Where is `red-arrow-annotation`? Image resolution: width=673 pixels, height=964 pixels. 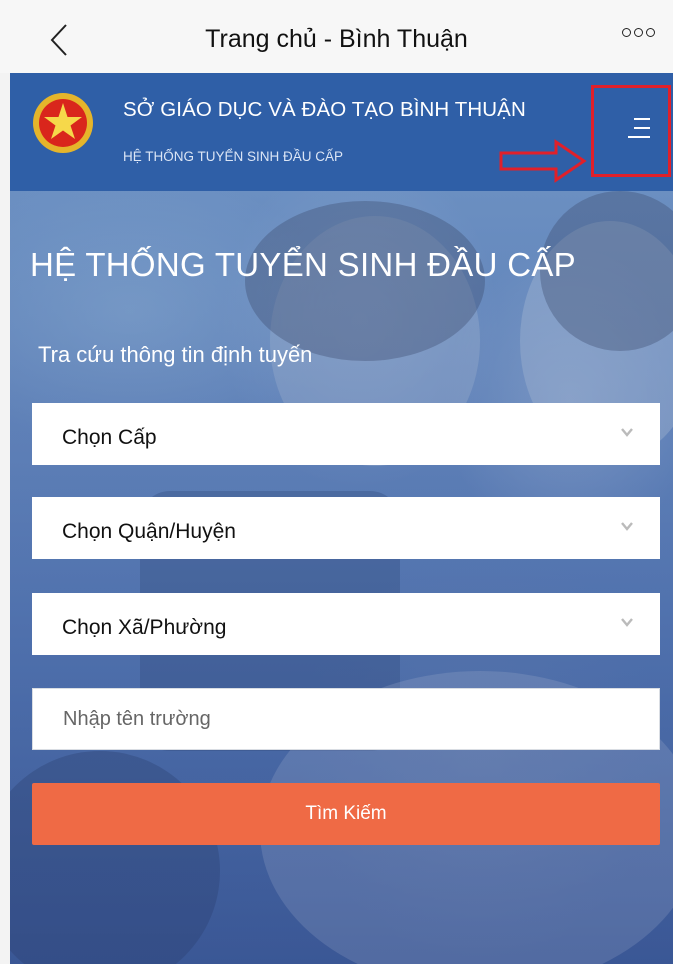
red-arrow-annotation is located at coordinates (543, 161).